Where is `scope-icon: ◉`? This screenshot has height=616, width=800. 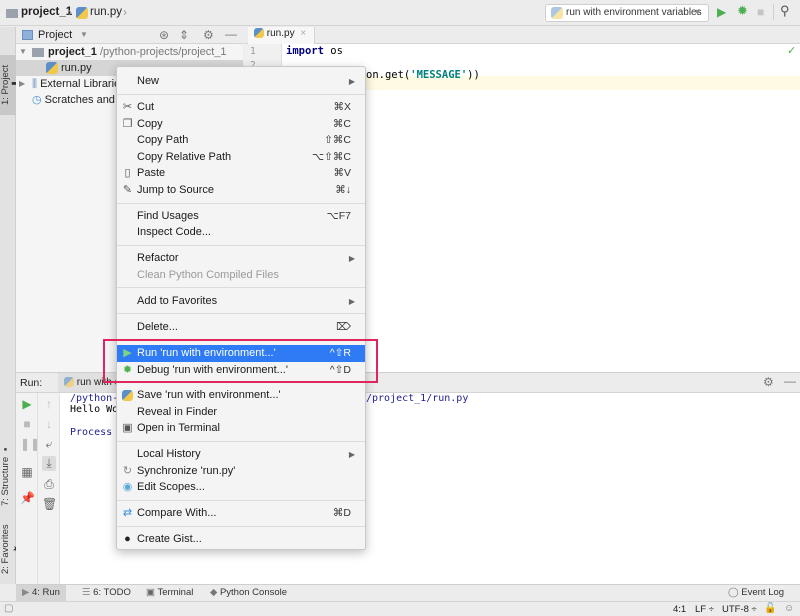
scope-icon: ◉ is located at coordinates (127, 487).